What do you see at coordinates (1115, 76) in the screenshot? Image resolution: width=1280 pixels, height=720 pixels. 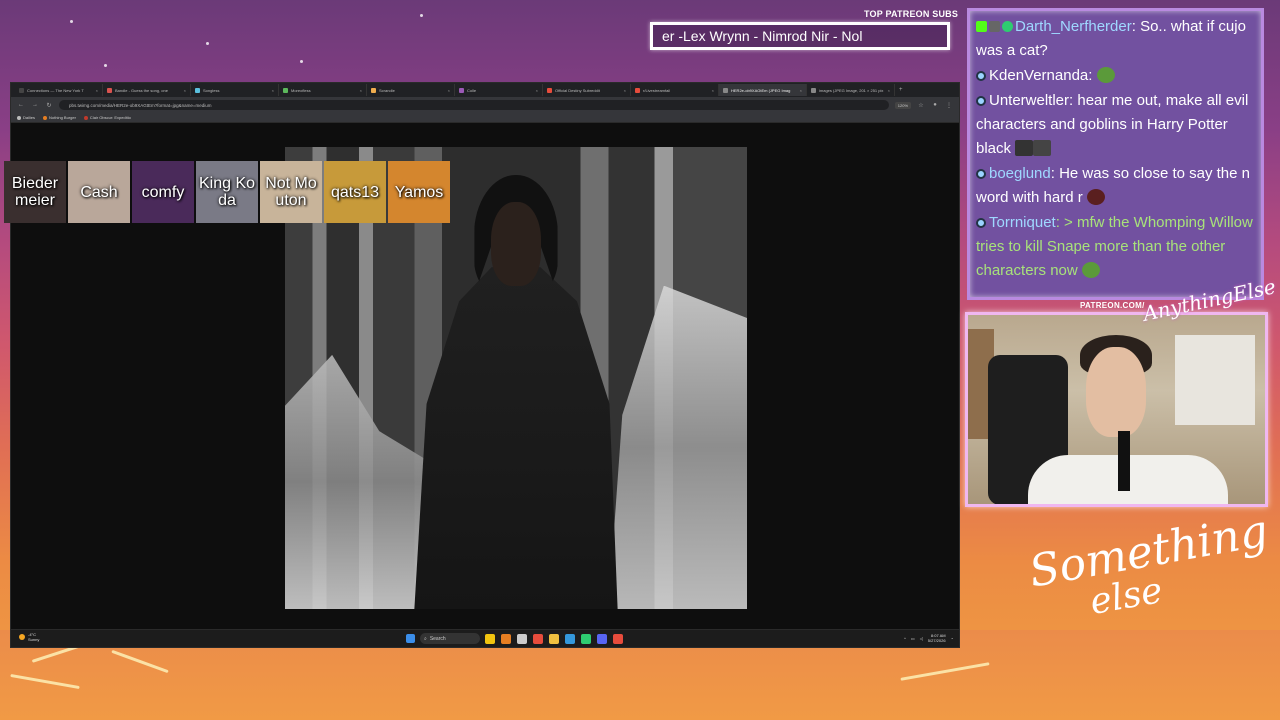 I see `chat-message: KdenVernanda:` at bounding box center [1115, 76].